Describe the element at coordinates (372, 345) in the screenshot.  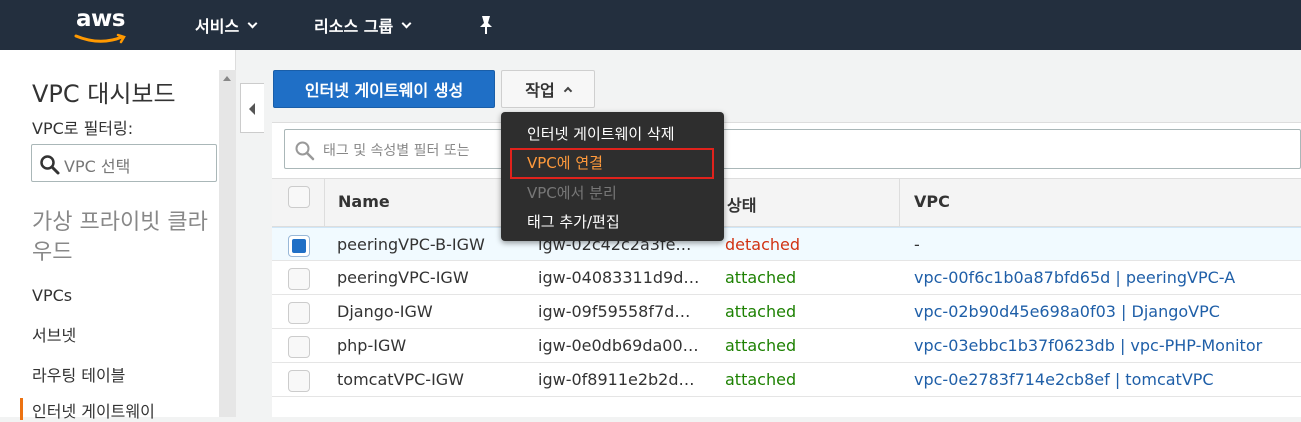
I see `row-name: php-IGW` at that location.